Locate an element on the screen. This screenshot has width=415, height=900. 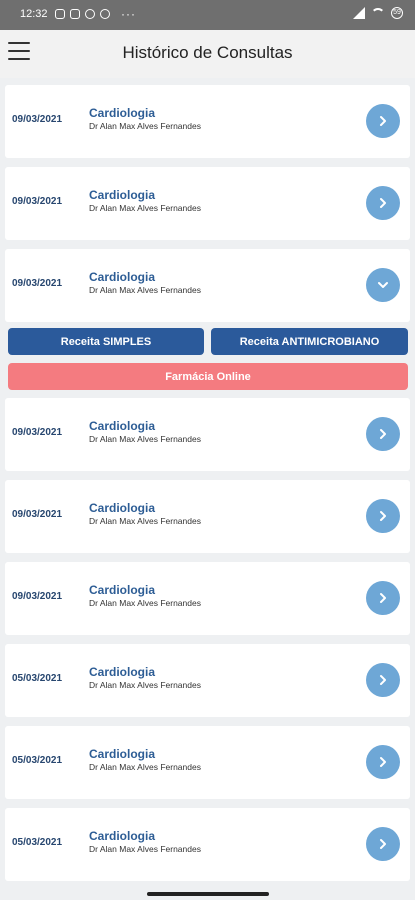
home-indicator is located at coordinates (208, 894).